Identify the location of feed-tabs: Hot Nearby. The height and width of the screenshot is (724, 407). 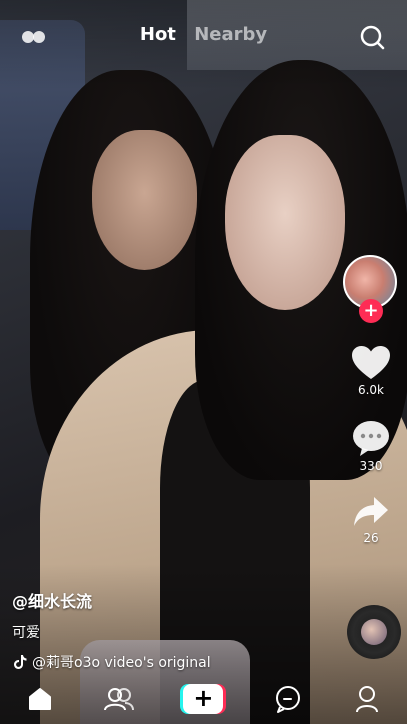
(203, 34).